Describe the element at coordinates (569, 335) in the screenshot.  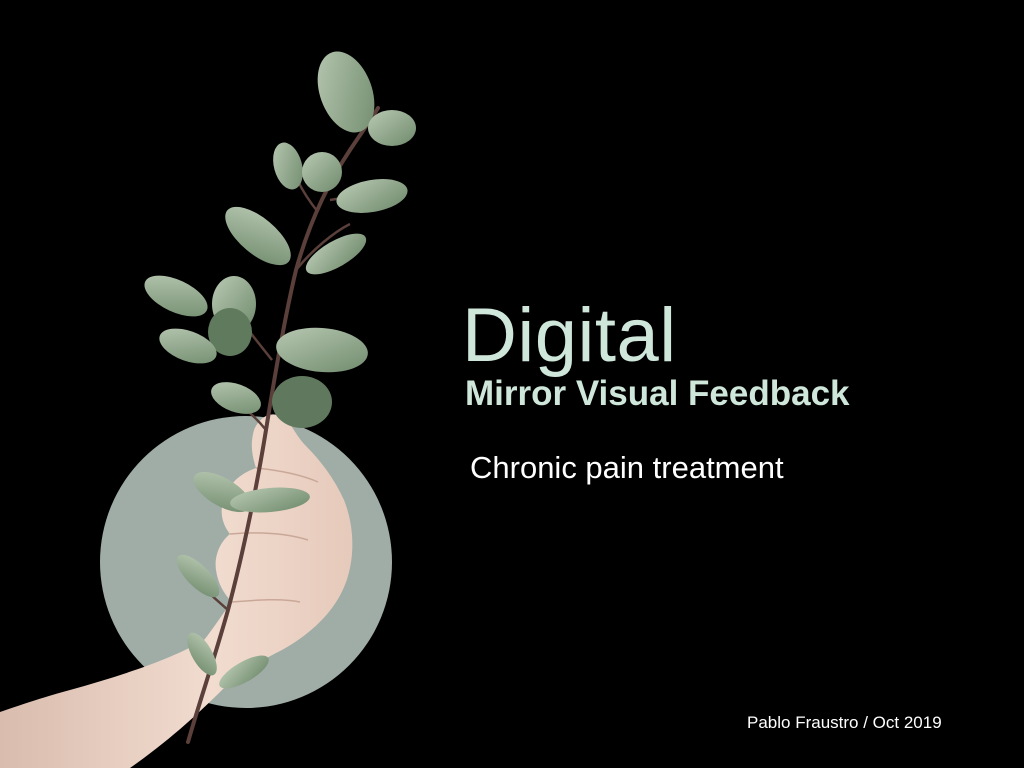
I see `slide-title: Digital` at that location.